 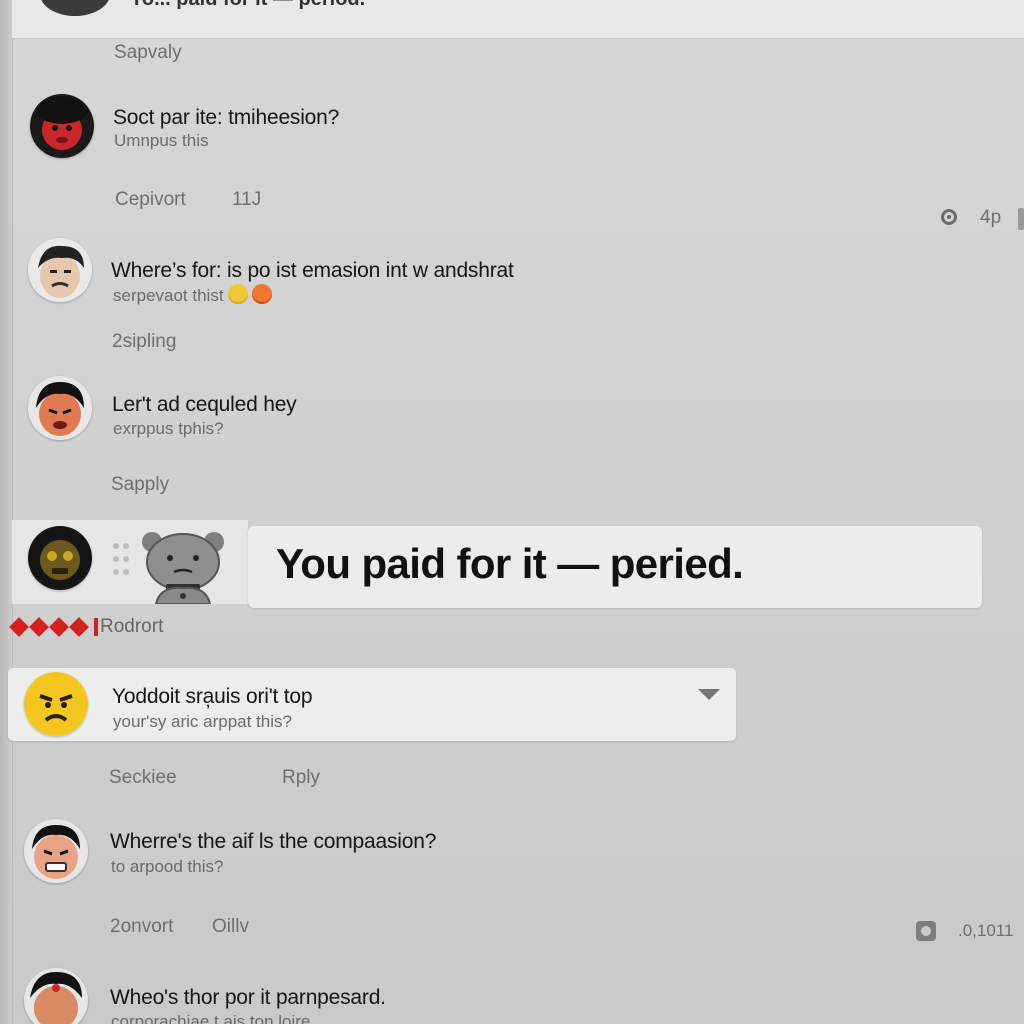 What do you see at coordinates (237, 294) in the screenshot?
I see `smile-emoji-icon` at bounding box center [237, 294].